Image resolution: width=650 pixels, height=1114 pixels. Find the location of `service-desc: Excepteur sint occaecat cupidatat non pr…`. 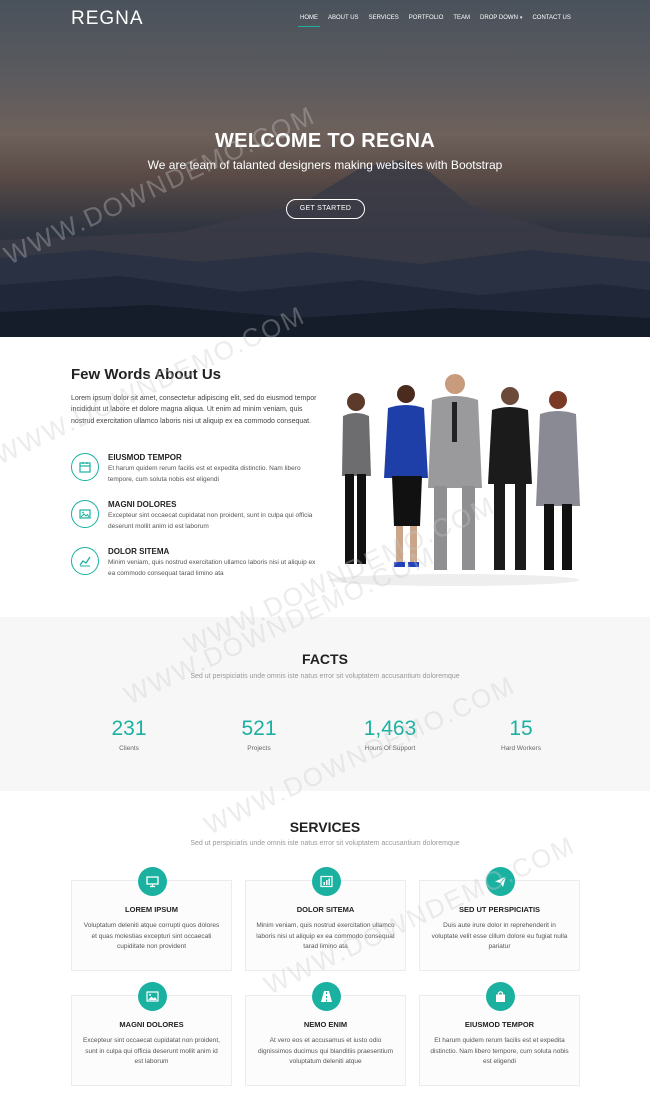

service-desc: Excepteur sint occaecat cupidatat non pr… is located at coordinates (151, 1051).